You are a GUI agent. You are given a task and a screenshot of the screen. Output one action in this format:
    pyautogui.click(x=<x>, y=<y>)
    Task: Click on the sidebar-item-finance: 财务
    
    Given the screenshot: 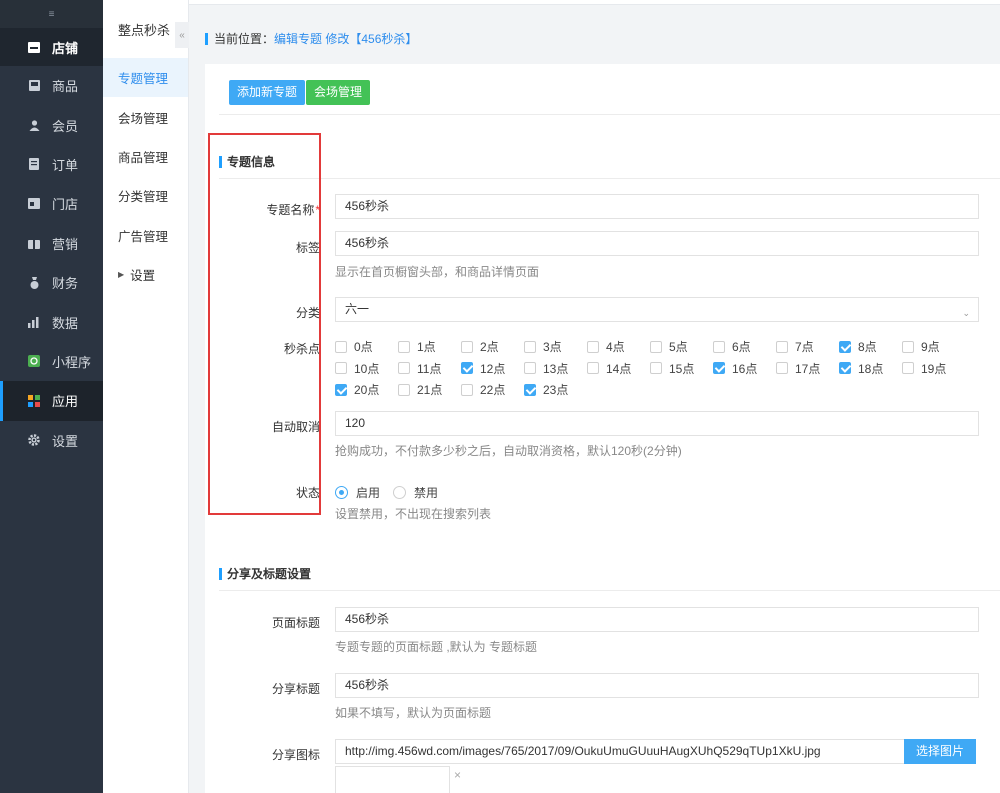 What is the action you would take?
    pyautogui.click(x=51, y=282)
    